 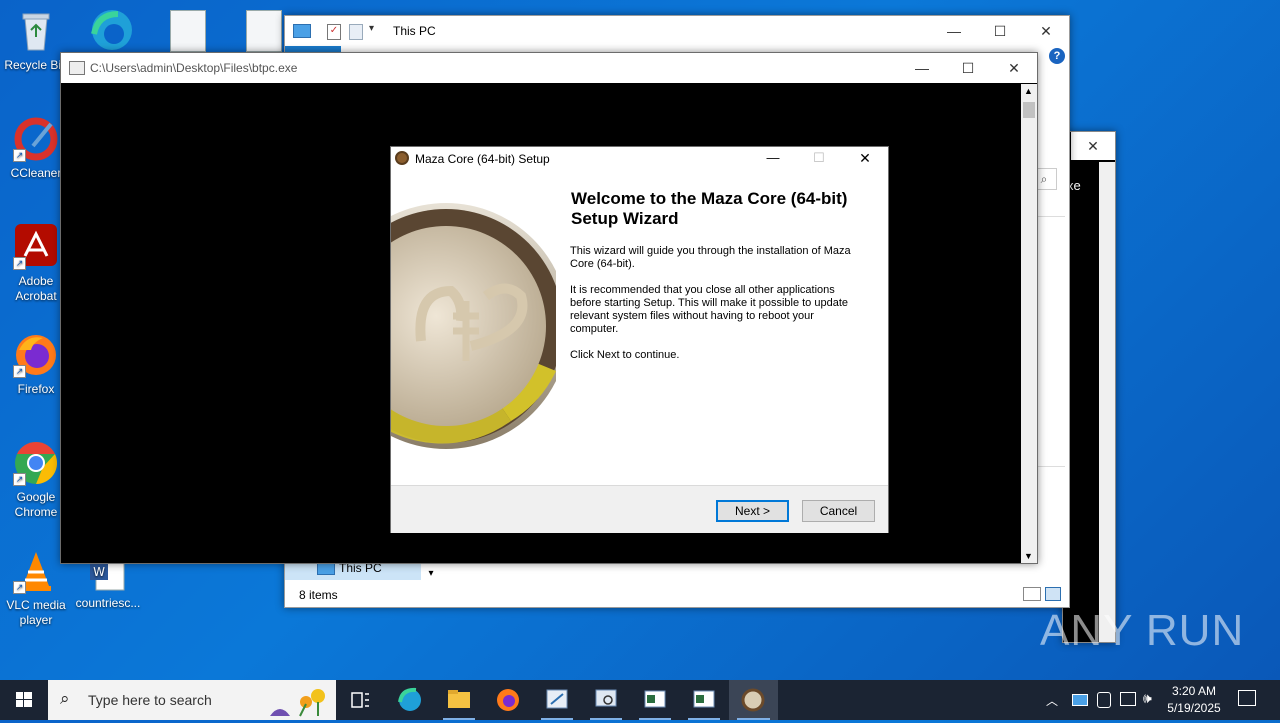 What do you see at coordinates (1029, 110) in the screenshot?
I see `scrollbar-thumb` at bounding box center [1029, 110].